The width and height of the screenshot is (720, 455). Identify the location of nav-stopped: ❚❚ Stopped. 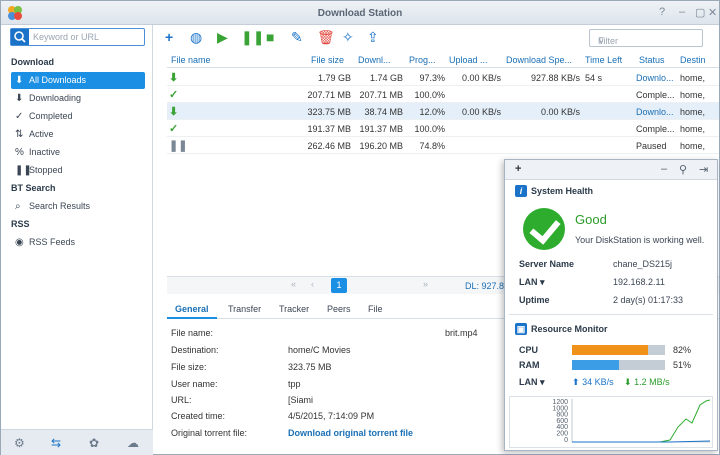
(78, 170).